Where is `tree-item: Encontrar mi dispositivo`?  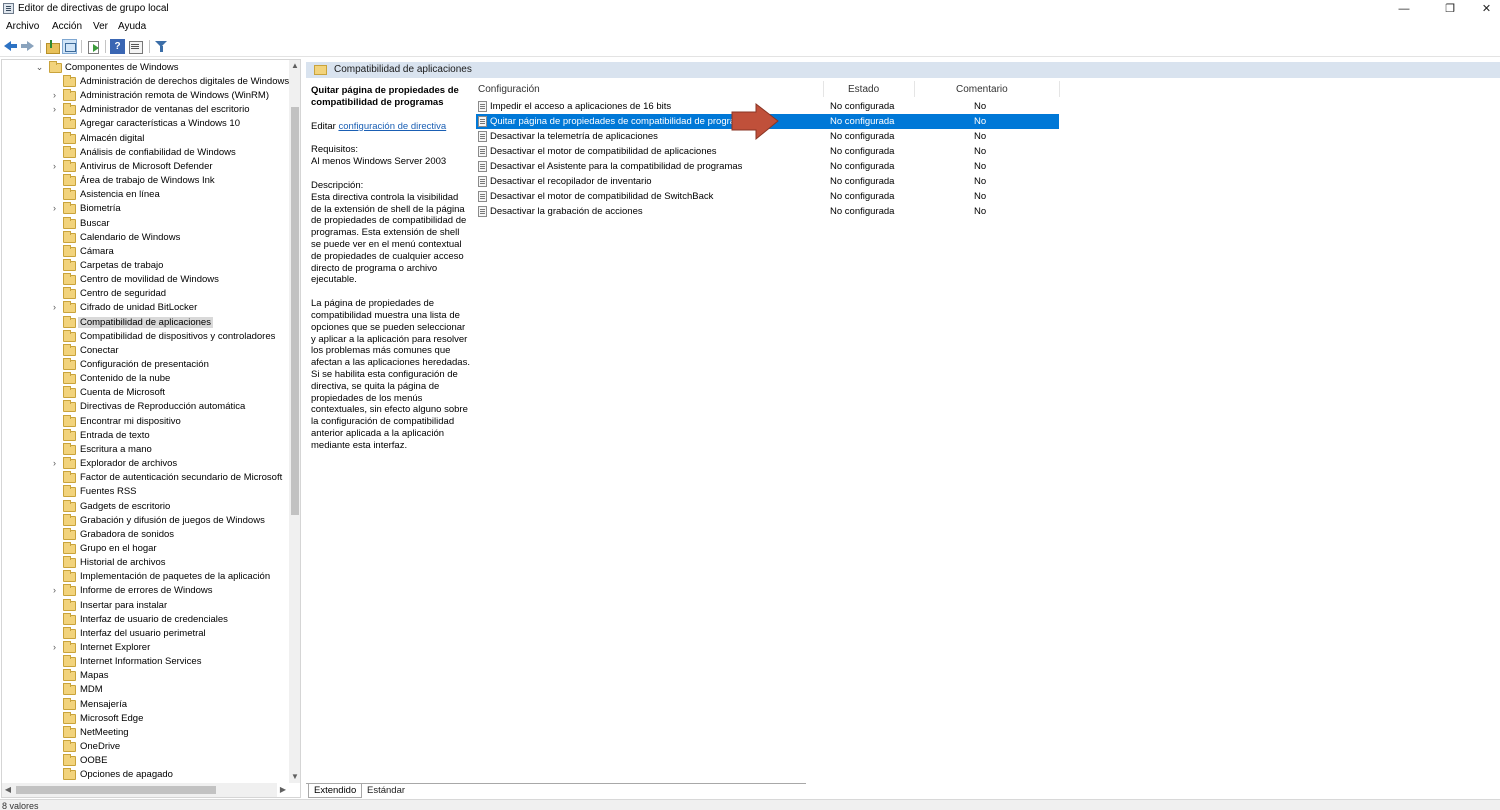 tree-item: Encontrar mi dispositivo is located at coordinates (145, 421).